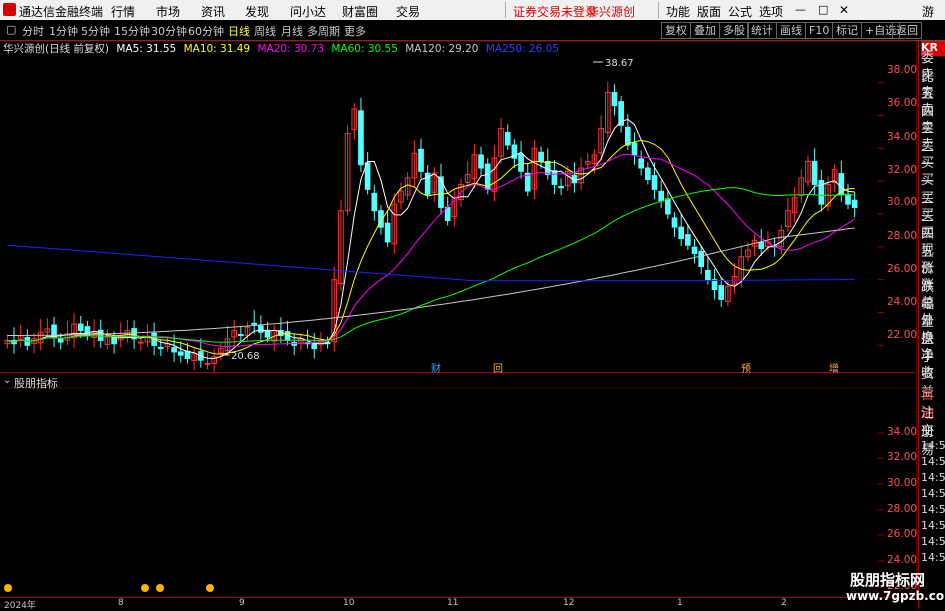  Describe the element at coordinates (902, 70) in the screenshot. I see `axis-label: 38.00` at that location.